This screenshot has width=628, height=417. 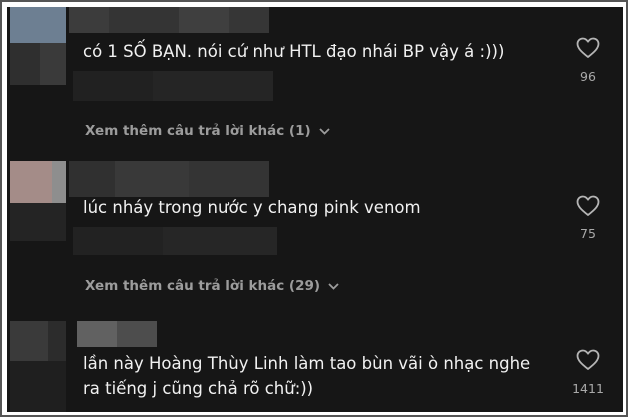 I want to click on like-count: 96, so click(x=588, y=76).